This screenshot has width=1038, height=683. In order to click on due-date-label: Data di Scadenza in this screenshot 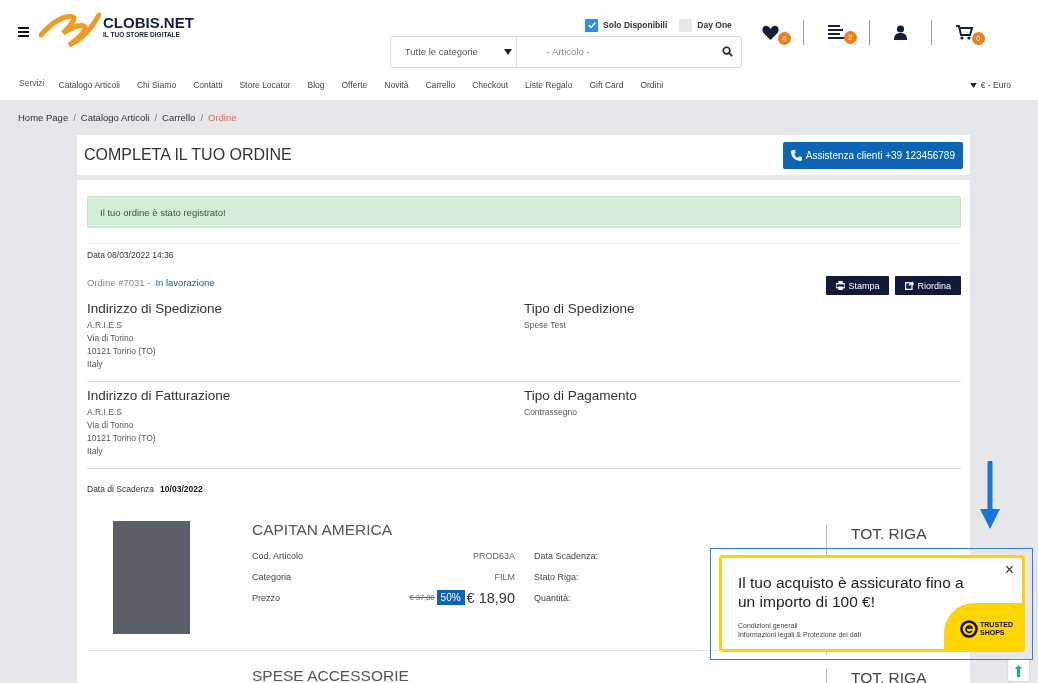, I will do `click(121, 489)`.